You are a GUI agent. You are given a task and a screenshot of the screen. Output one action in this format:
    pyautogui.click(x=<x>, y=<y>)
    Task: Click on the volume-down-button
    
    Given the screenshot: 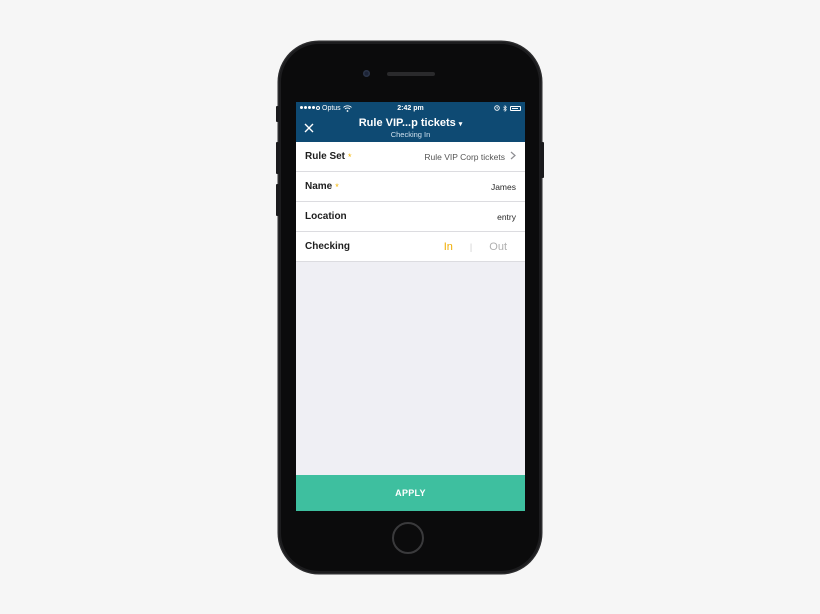 What is the action you would take?
    pyautogui.click(x=277, y=200)
    